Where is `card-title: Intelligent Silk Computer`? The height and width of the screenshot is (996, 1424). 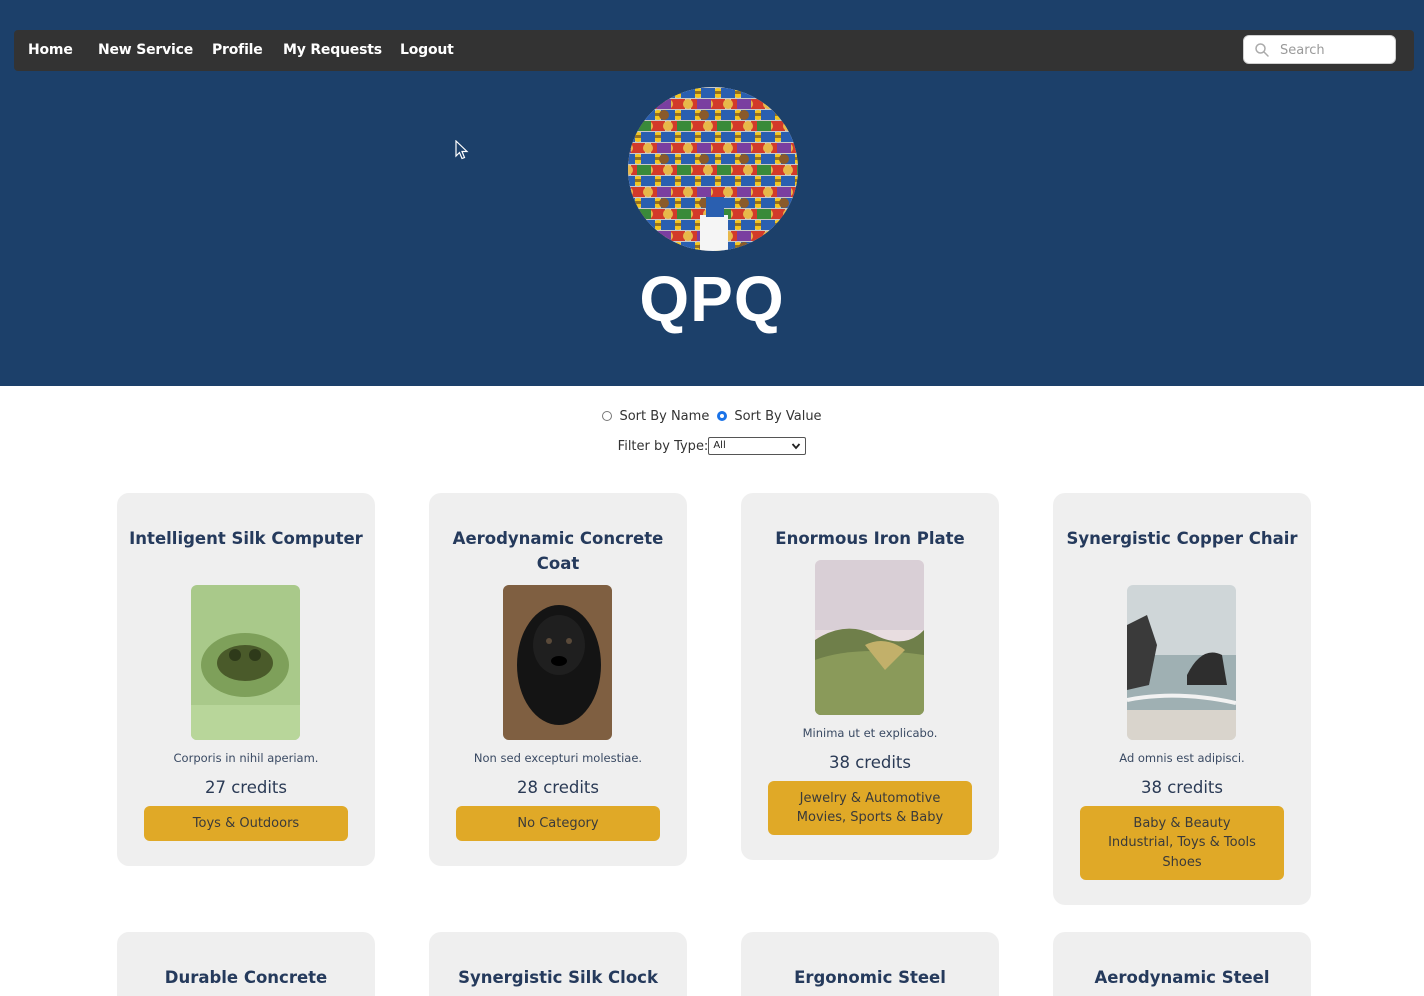 card-title: Intelligent Silk Computer is located at coordinates (246, 538).